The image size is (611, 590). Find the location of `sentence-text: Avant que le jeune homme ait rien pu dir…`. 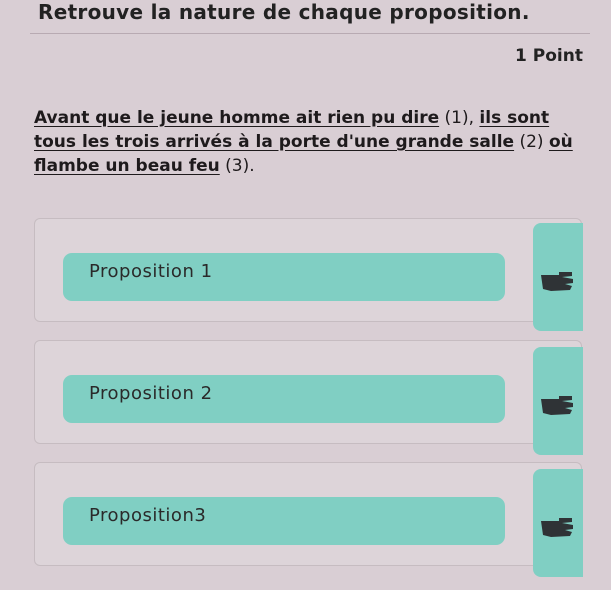

sentence-text: Avant que le jeune homme ait rien pu dir… is located at coordinates (304, 142).